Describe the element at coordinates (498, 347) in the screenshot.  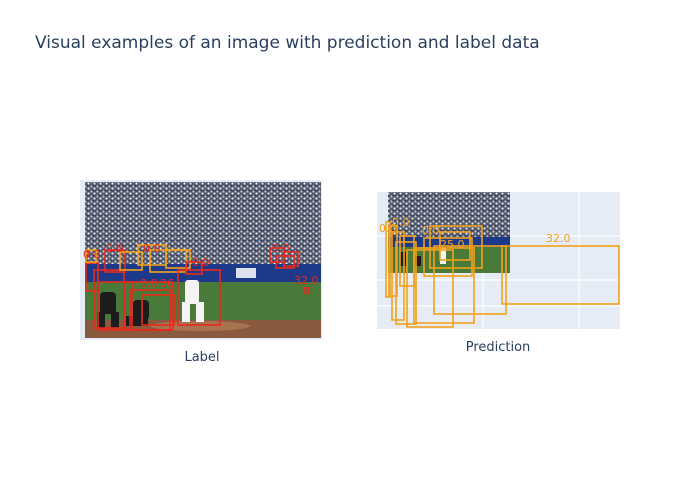
I see `prediction-panel-caption: Prediction` at that location.